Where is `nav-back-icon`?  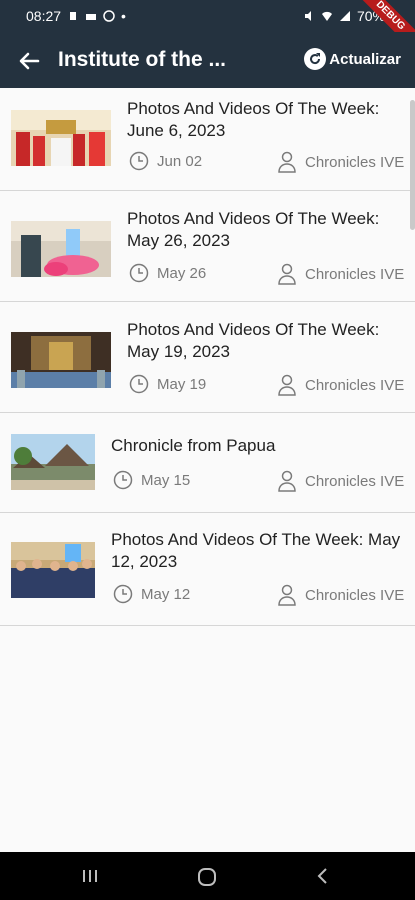 nav-back-icon is located at coordinates (323, 876).